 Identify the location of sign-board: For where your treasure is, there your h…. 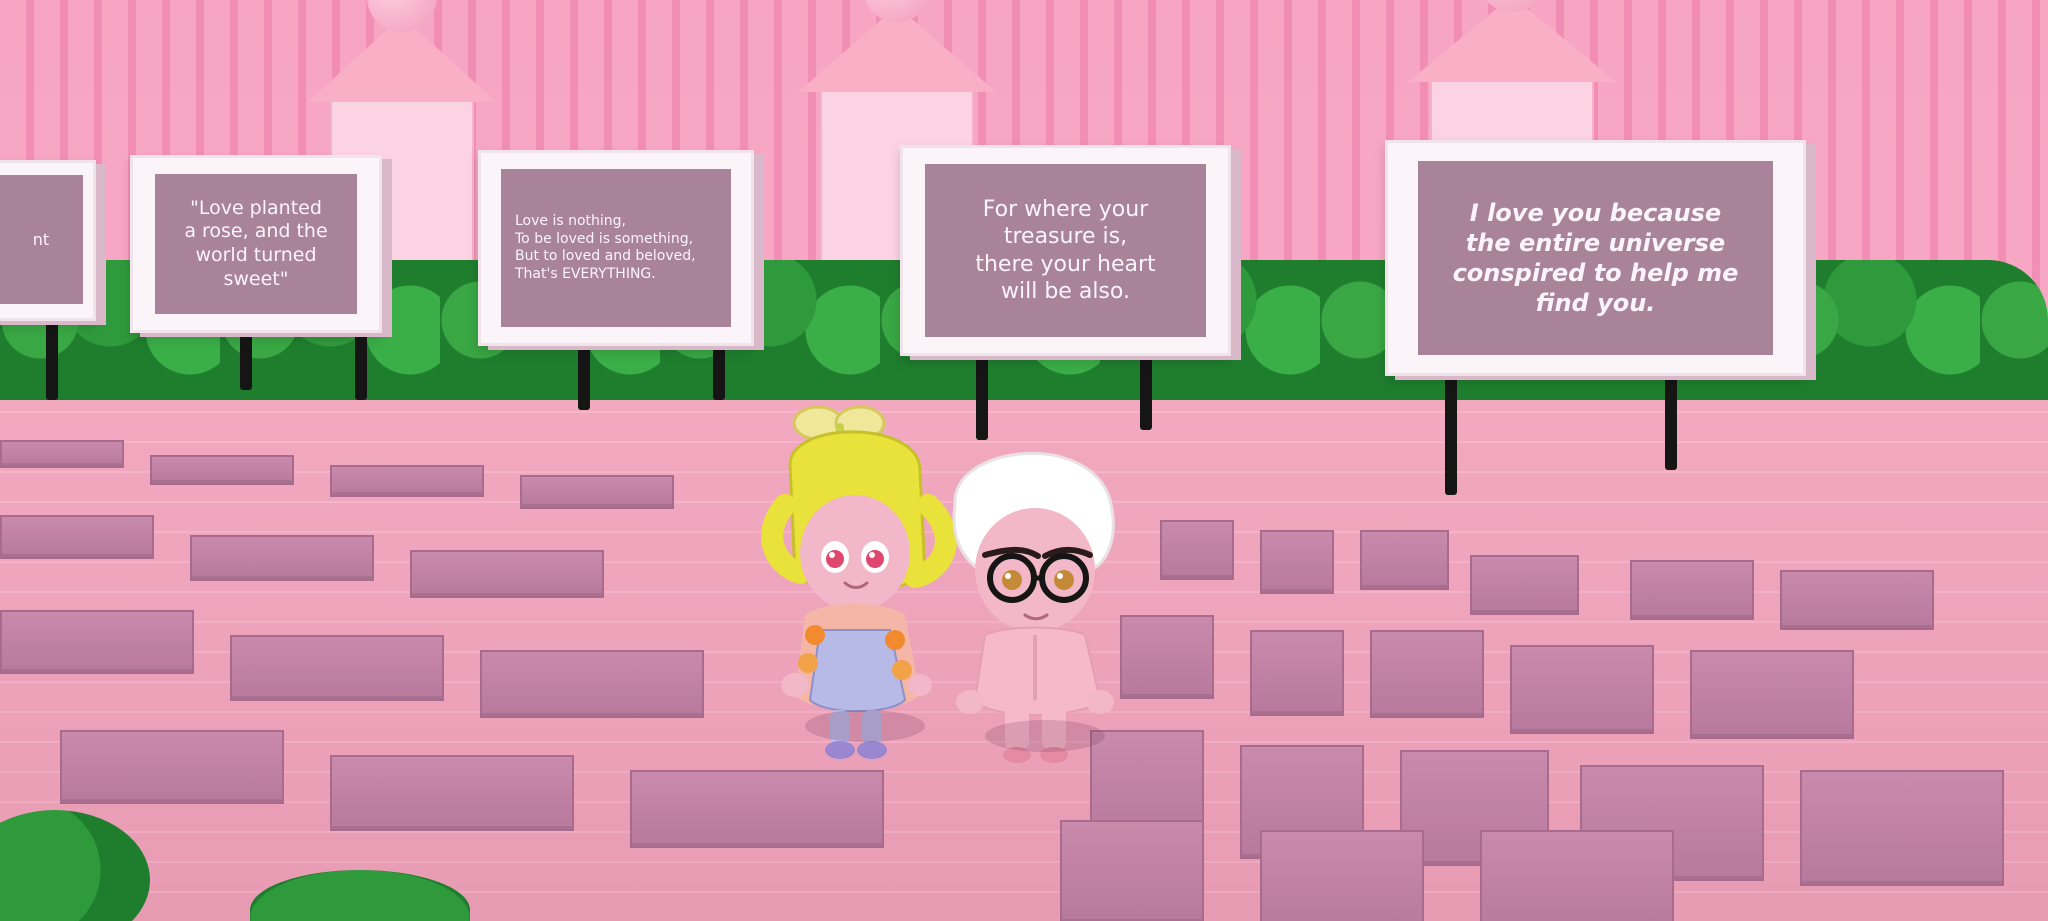
(1065, 250).